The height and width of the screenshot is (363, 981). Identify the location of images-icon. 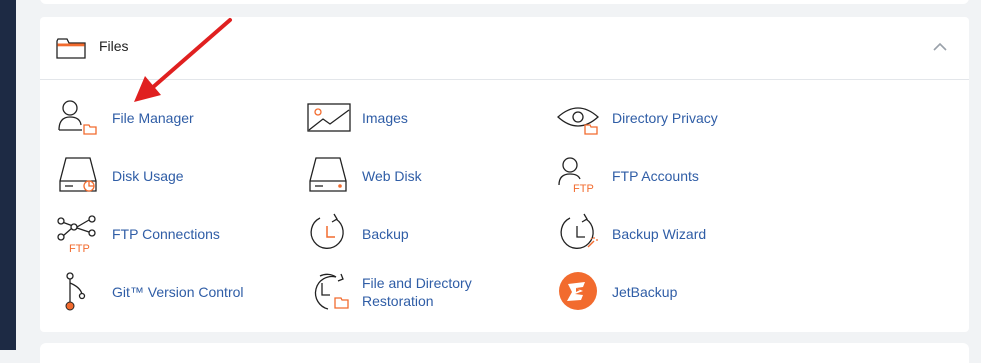
(329, 117).